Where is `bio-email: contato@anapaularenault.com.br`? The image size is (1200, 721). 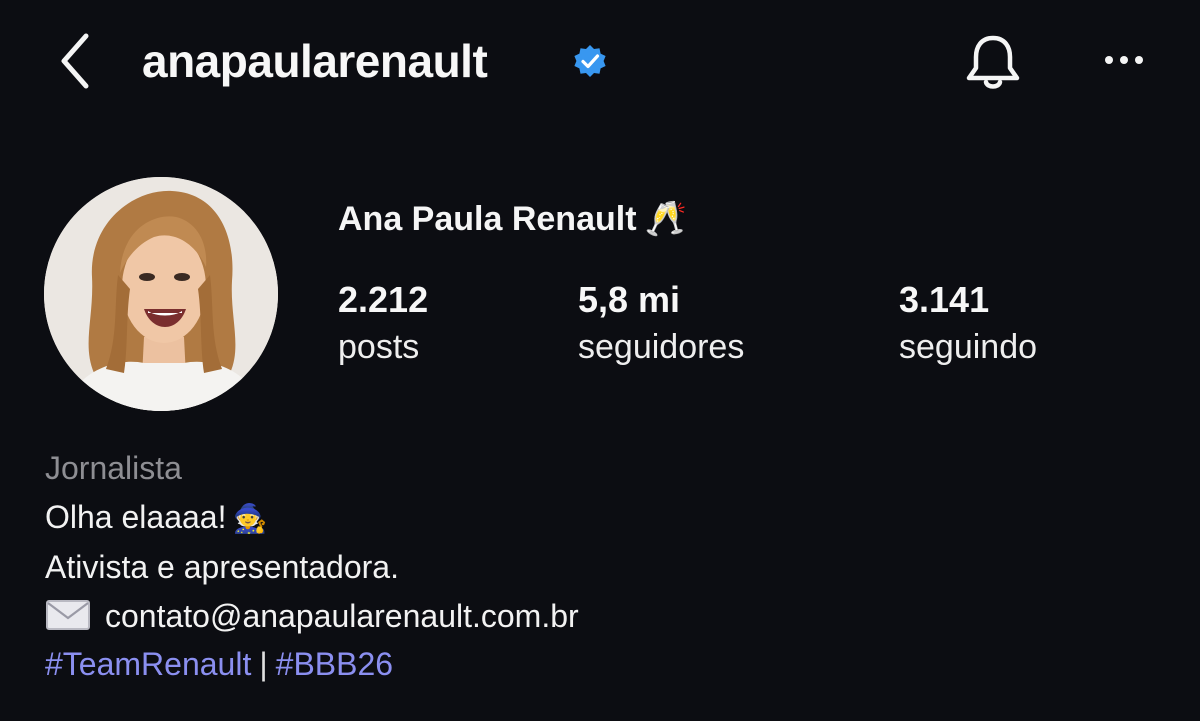
bio-email: contato@anapaularenault.com.br is located at coordinates (342, 616).